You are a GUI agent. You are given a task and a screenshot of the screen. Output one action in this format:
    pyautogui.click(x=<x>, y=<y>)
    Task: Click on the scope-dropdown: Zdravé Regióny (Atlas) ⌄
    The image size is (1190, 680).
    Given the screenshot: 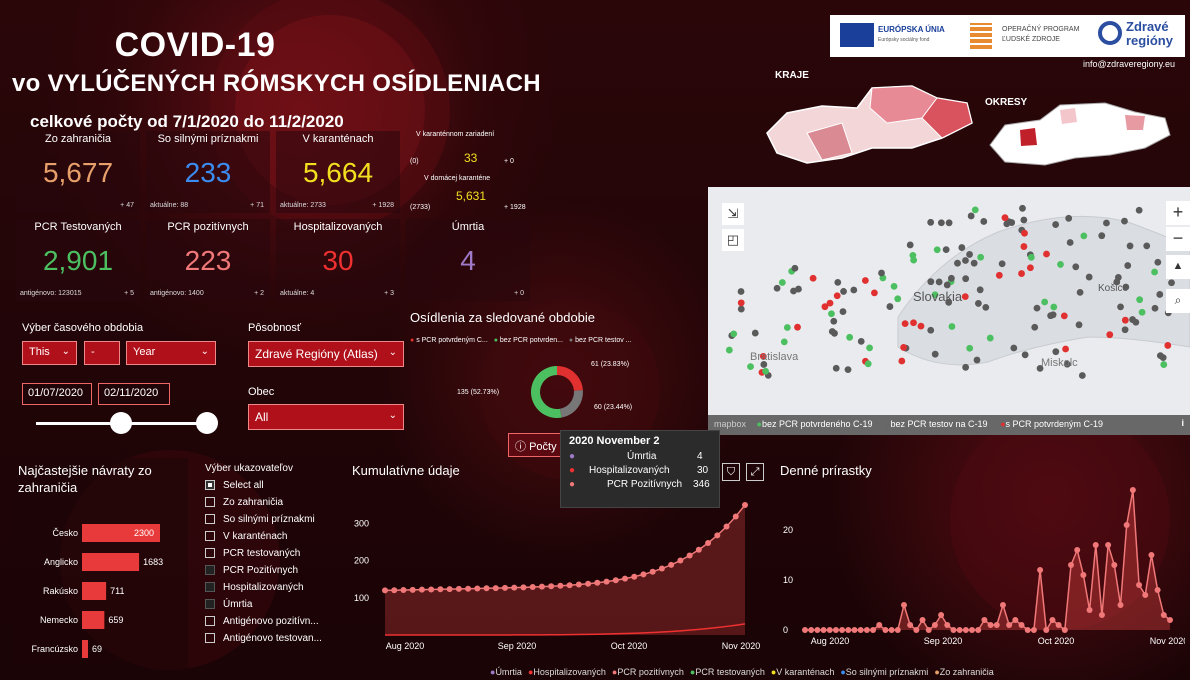 What is the action you would take?
    pyautogui.click(x=326, y=354)
    